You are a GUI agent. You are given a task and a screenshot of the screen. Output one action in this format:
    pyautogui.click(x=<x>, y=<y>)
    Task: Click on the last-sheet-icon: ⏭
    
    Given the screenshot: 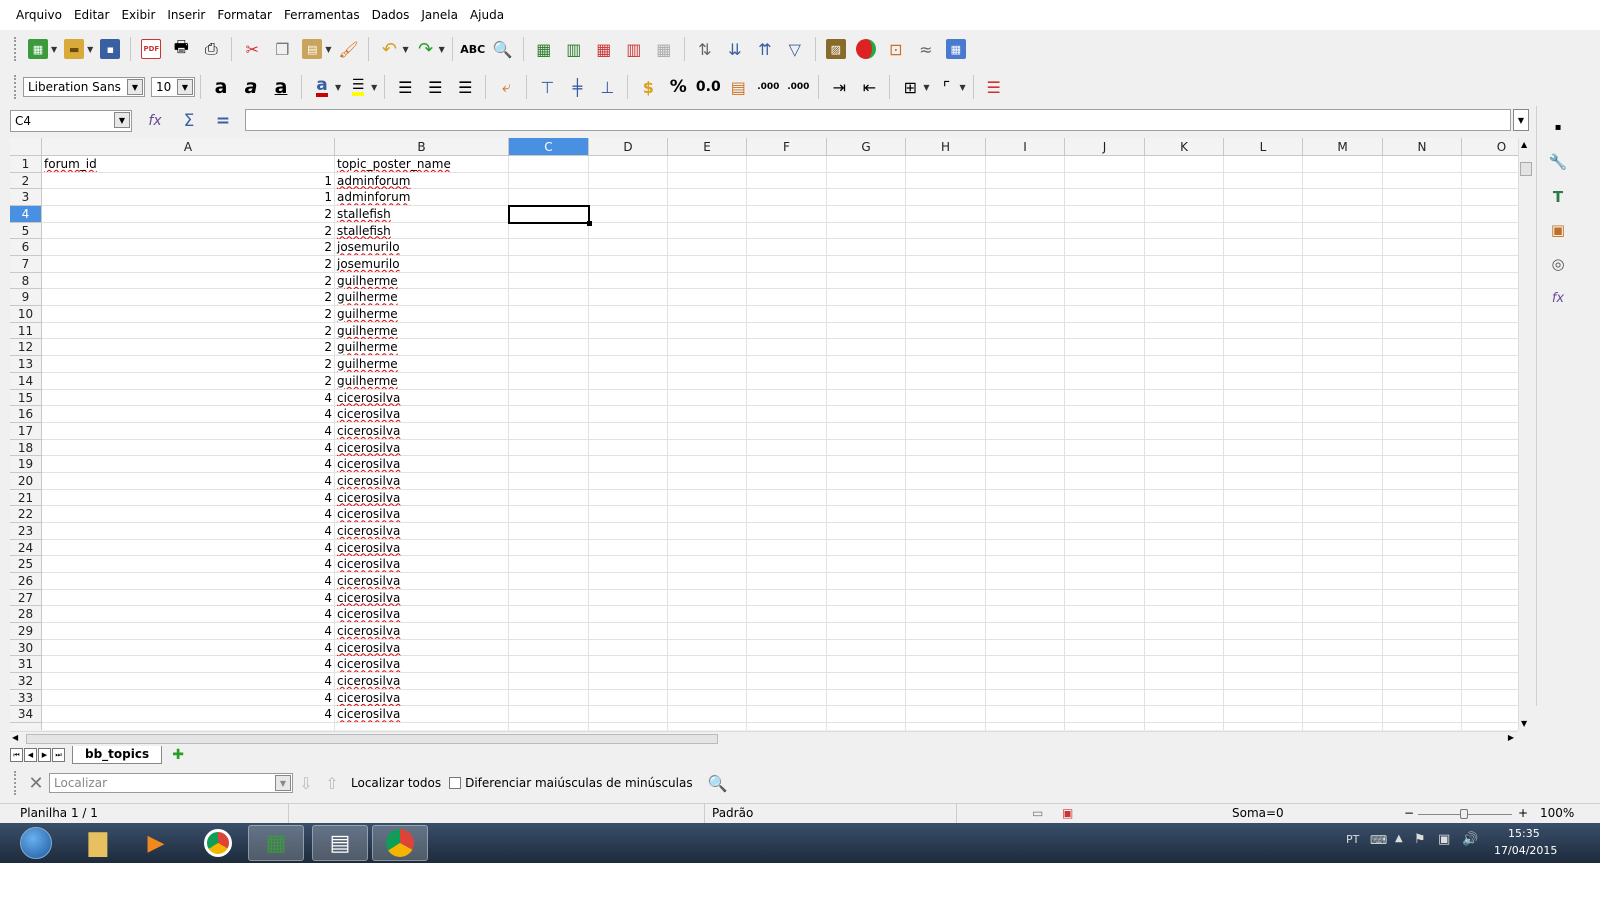 What is the action you would take?
    pyautogui.click(x=58, y=755)
    